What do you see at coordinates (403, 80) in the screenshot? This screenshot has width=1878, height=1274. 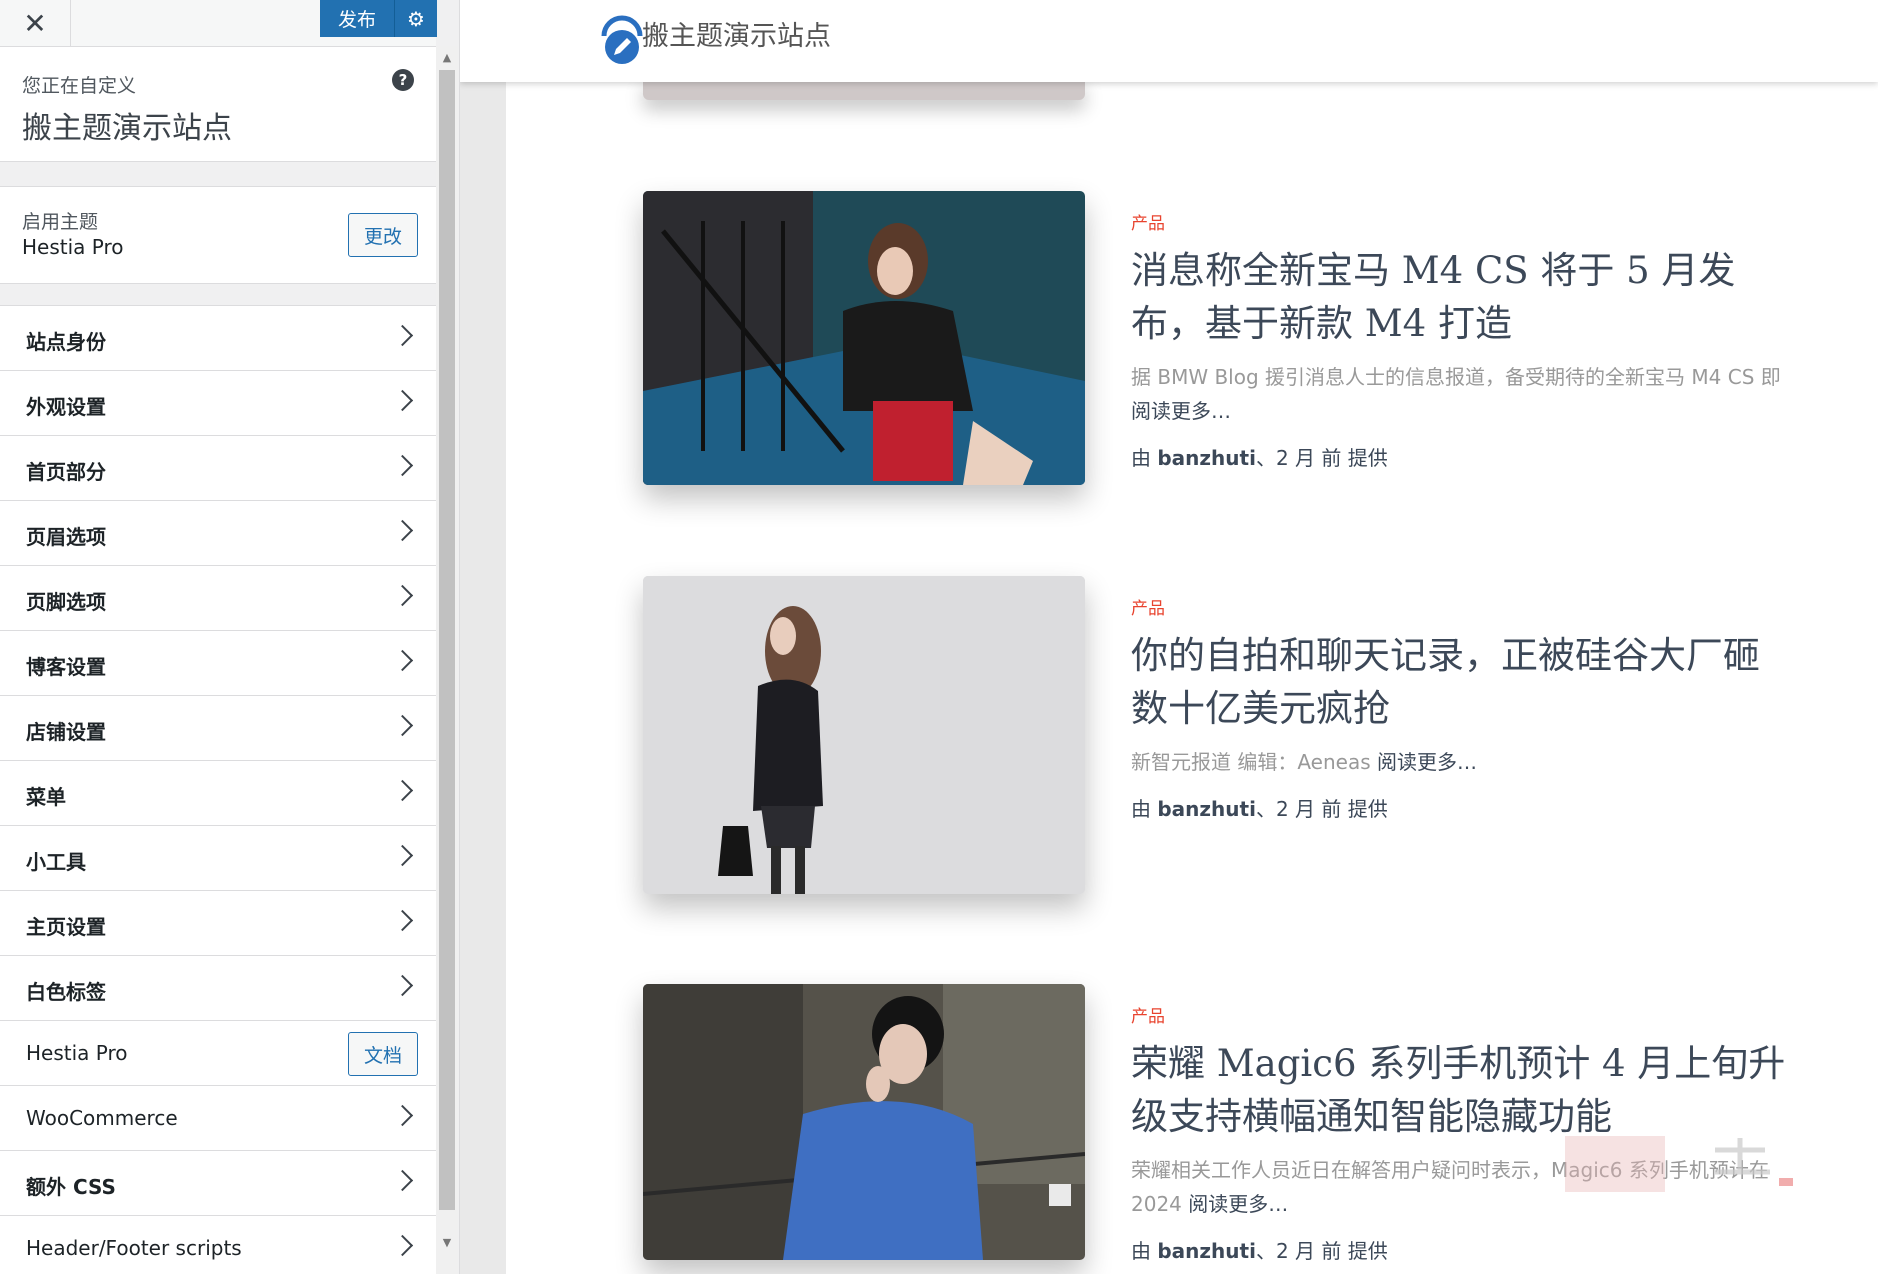 I see `help-icon: ?` at bounding box center [403, 80].